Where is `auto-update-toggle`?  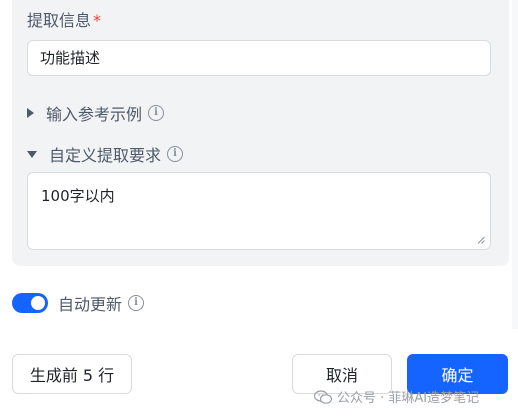
auto-update-toggle is located at coordinates (30, 303).